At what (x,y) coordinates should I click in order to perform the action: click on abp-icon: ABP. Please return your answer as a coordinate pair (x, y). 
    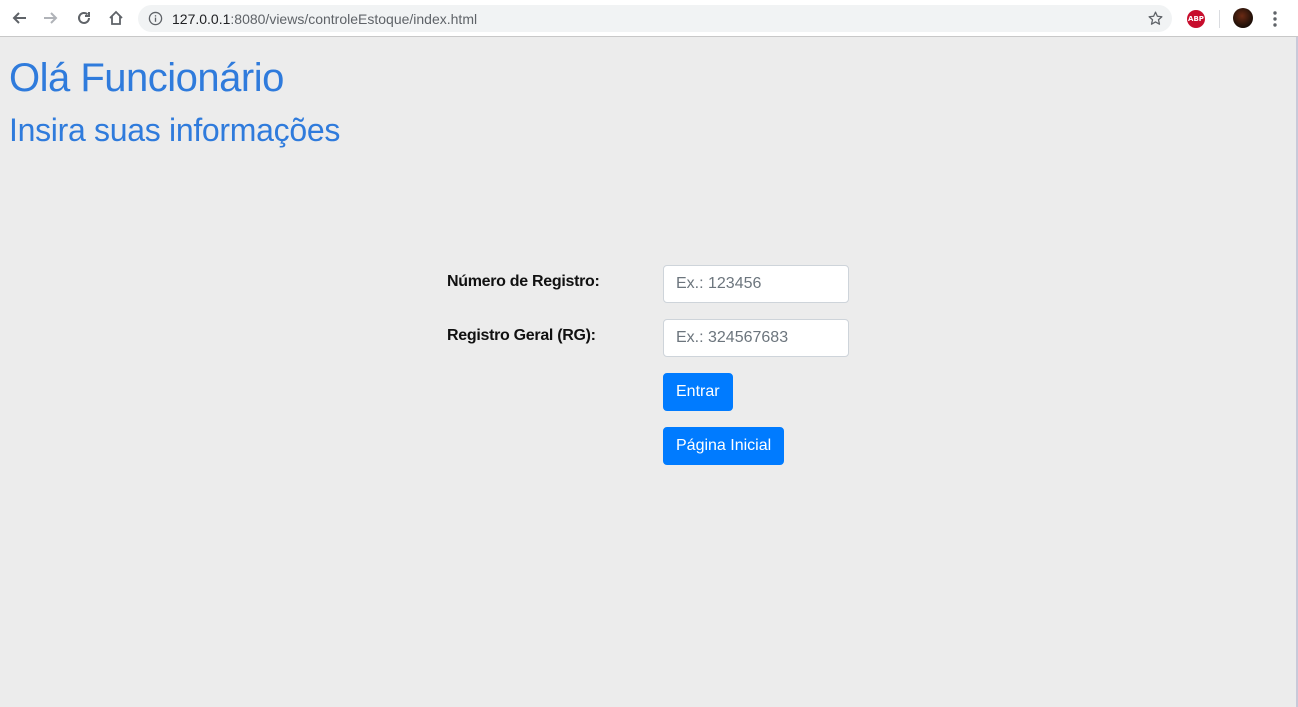
    Looking at the image, I should click on (1196, 19).